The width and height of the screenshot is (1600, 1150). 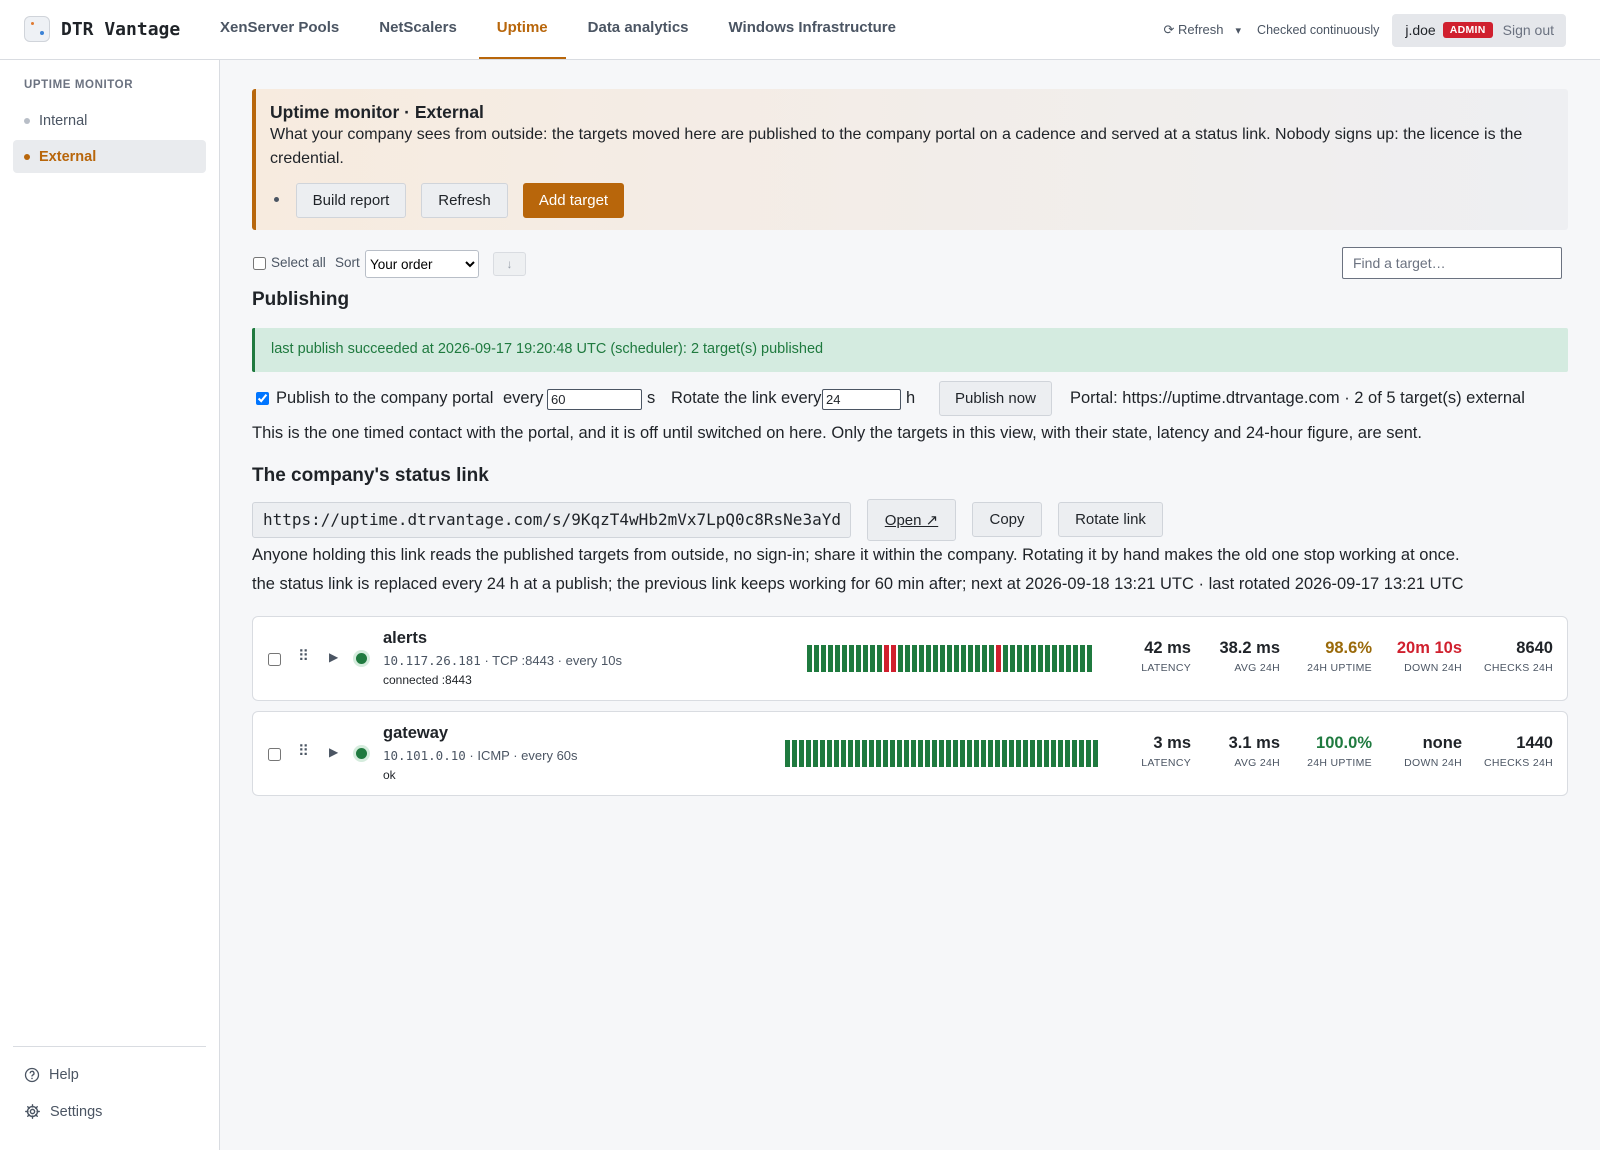 What do you see at coordinates (262, 398) in the screenshot?
I see `publish-enabled-checkbox` at bounding box center [262, 398].